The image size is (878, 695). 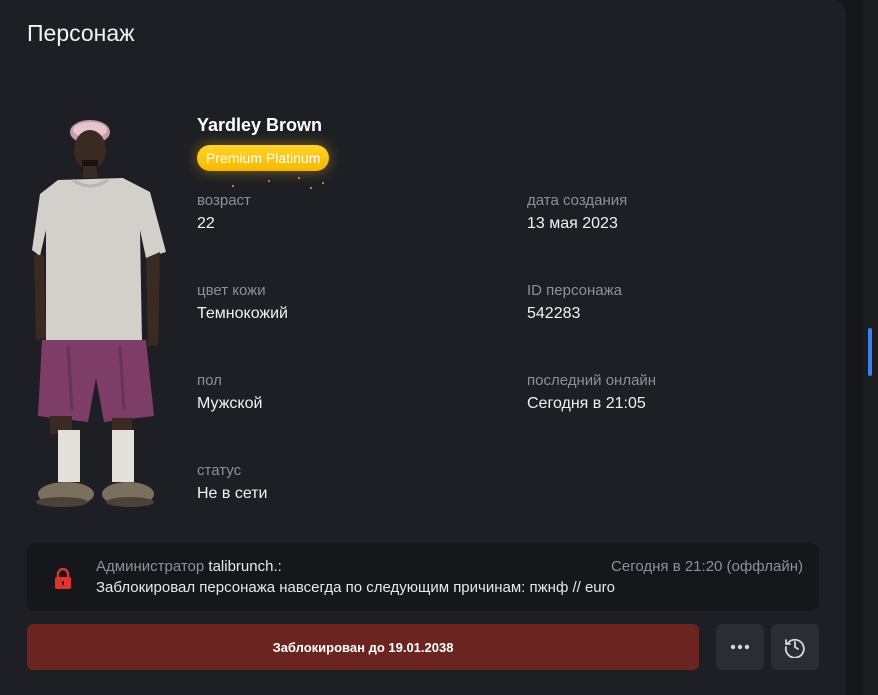 What do you see at coordinates (554, 313) in the screenshot?
I see `character-id-value: 542283` at bounding box center [554, 313].